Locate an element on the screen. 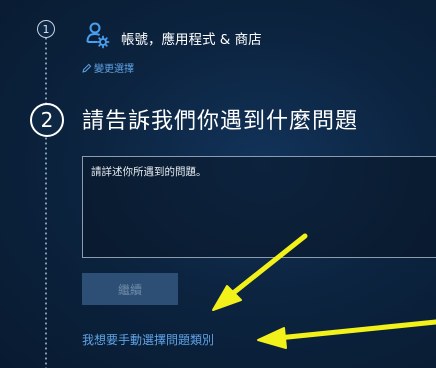 This screenshot has width=436, height=368. change-selection-link: 變更選擇 is located at coordinates (108, 67).